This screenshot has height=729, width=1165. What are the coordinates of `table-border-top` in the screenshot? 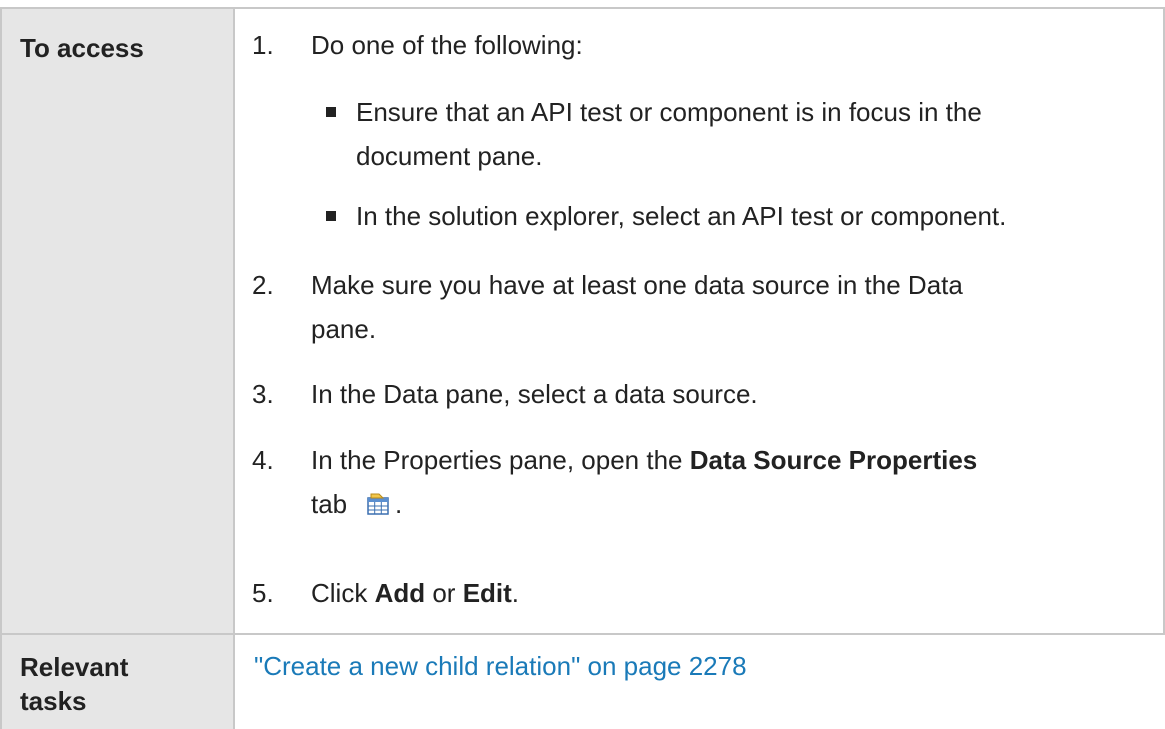 It's located at (582, 8).